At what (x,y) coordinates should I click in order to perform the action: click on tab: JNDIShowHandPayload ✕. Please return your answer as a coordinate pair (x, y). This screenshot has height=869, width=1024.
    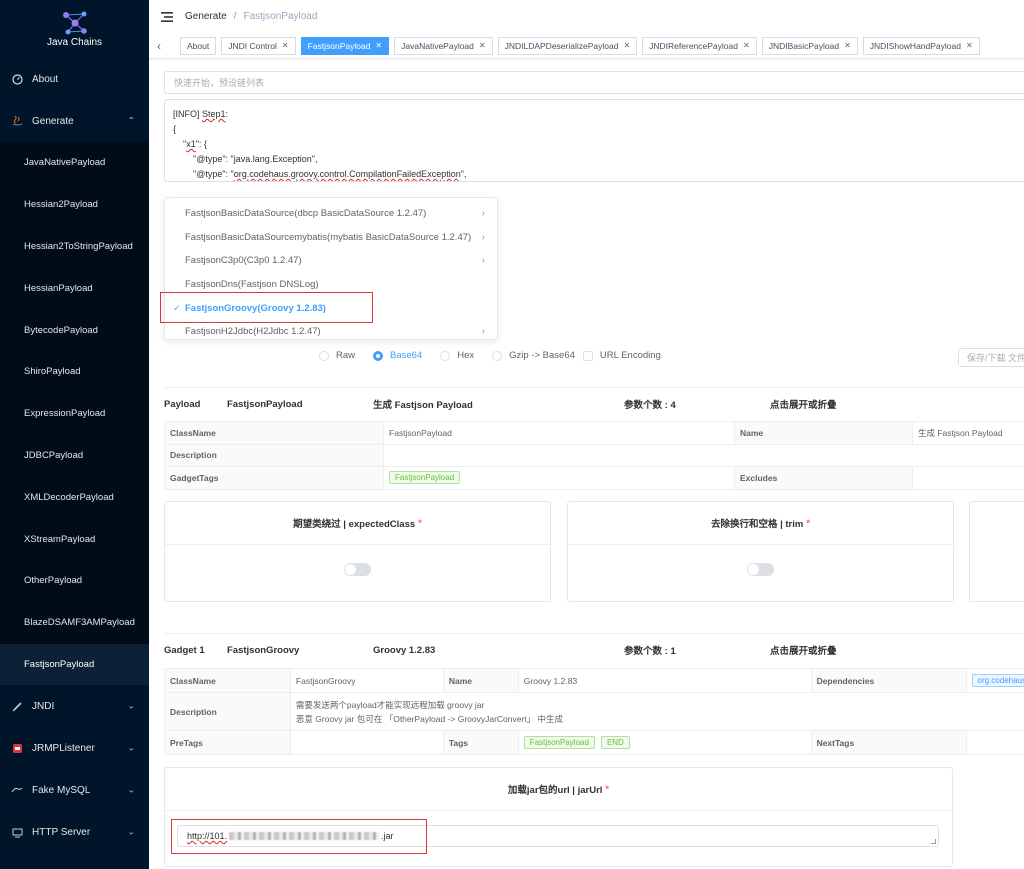
    Looking at the image, I should click on (921, 45).